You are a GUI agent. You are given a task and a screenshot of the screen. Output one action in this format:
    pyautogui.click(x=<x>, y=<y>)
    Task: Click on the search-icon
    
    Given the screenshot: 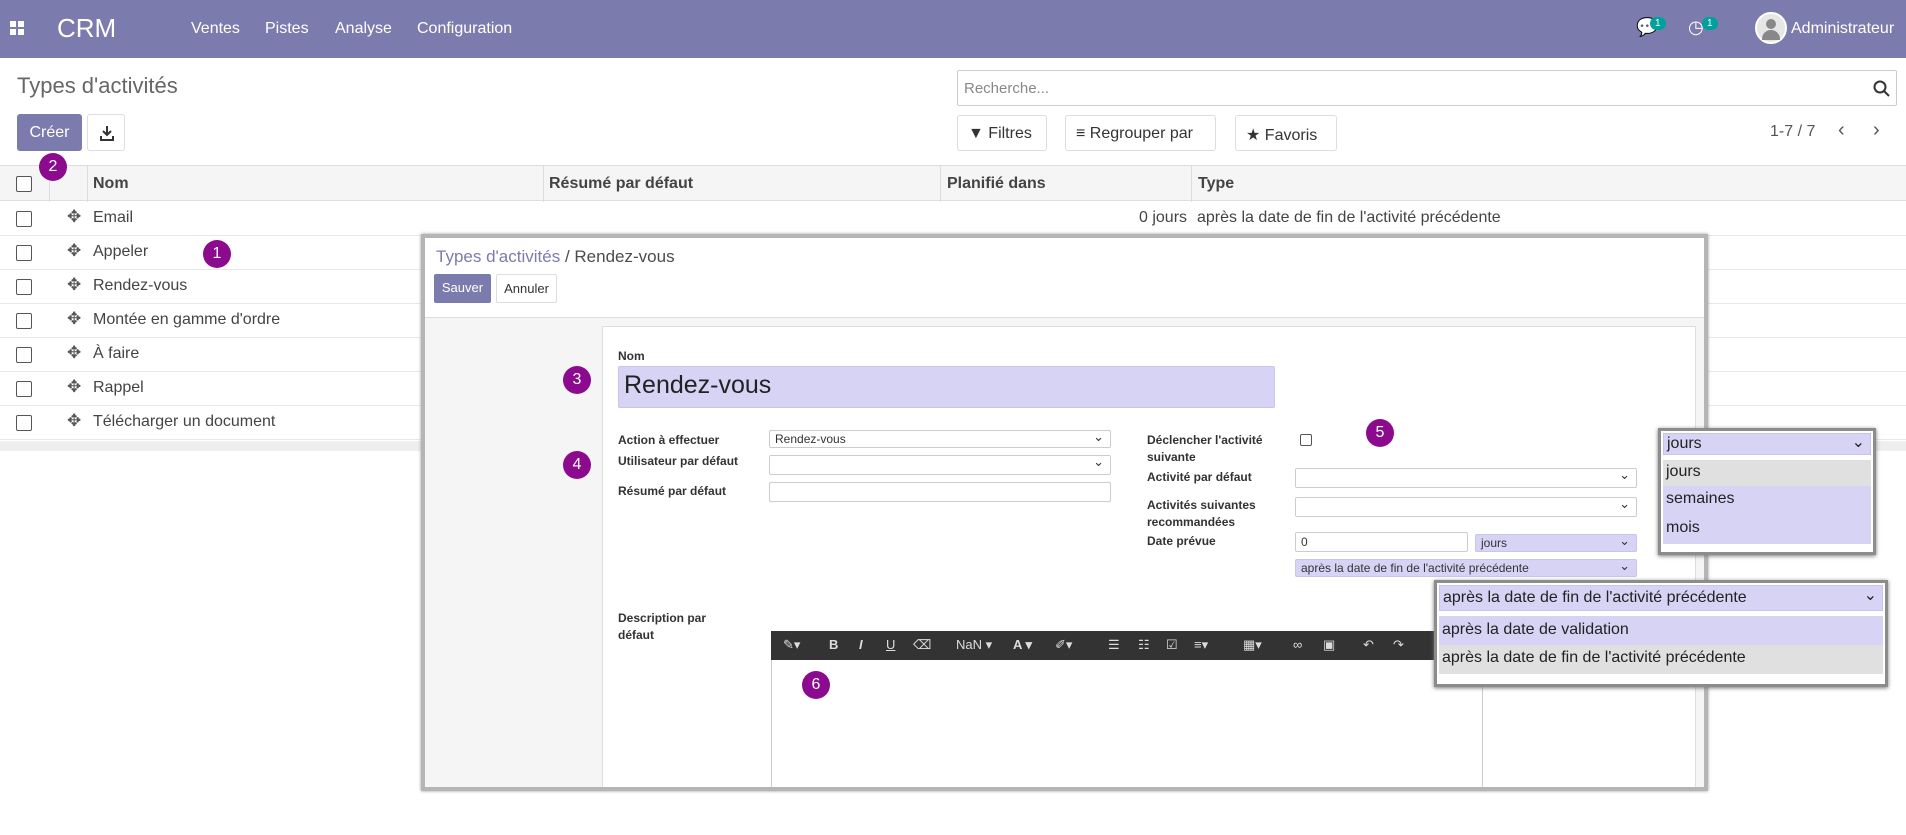 What is the action you would take?
    pyautogui.click(x=1881, y=88)
    